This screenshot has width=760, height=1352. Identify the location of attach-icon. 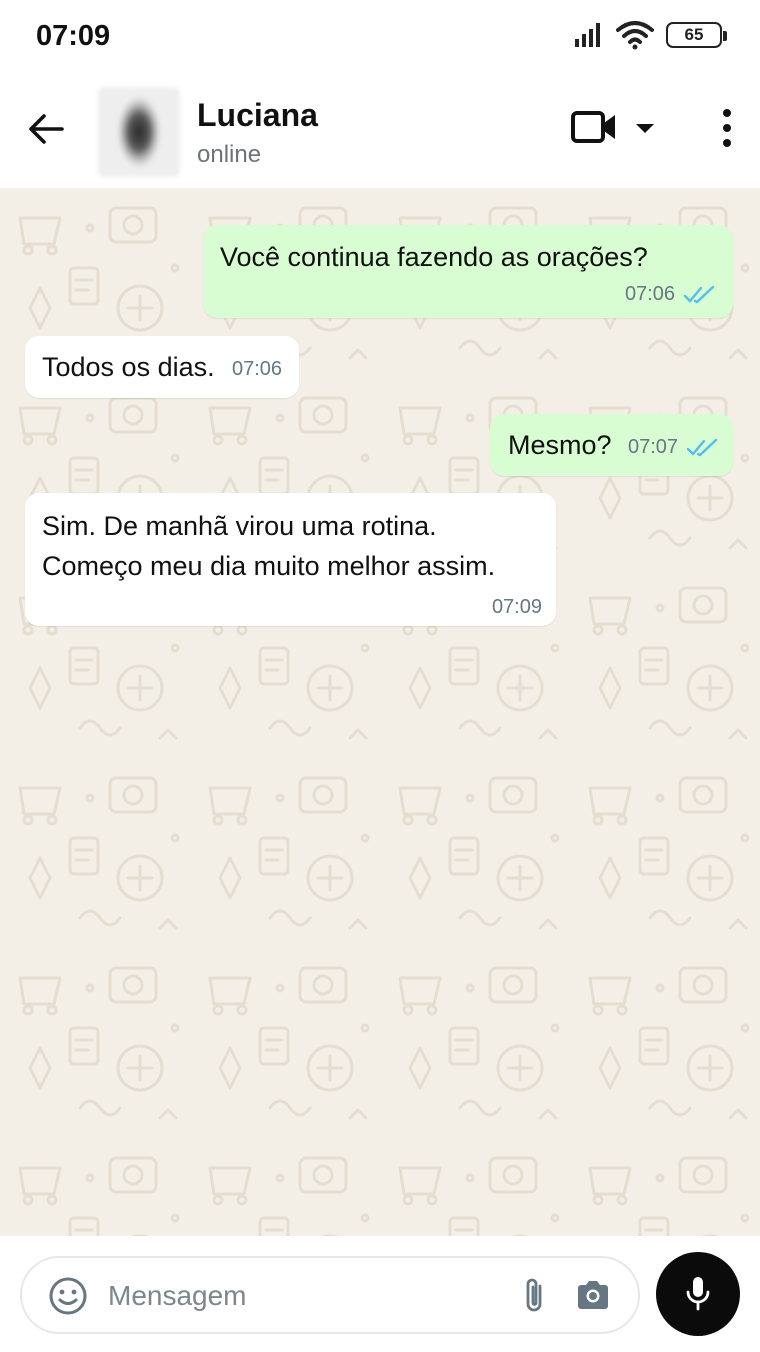
(534, 1295).